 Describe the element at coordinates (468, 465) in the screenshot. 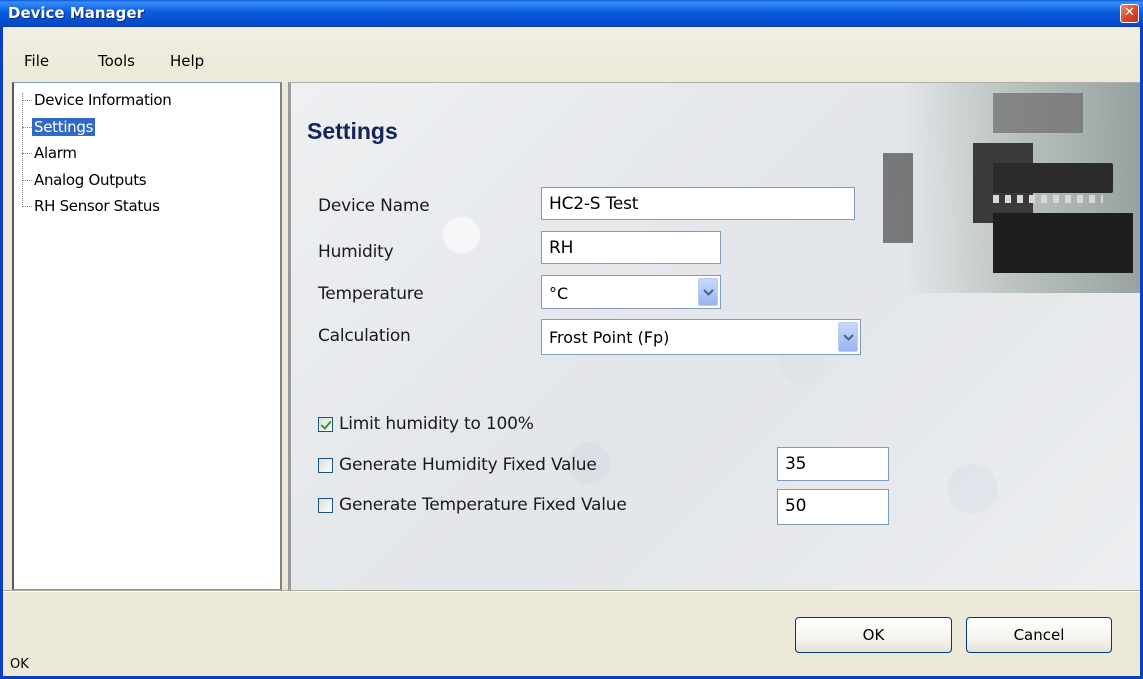

I see `generate-humidity-label: Generate Humidity Fixed Value` at that location.